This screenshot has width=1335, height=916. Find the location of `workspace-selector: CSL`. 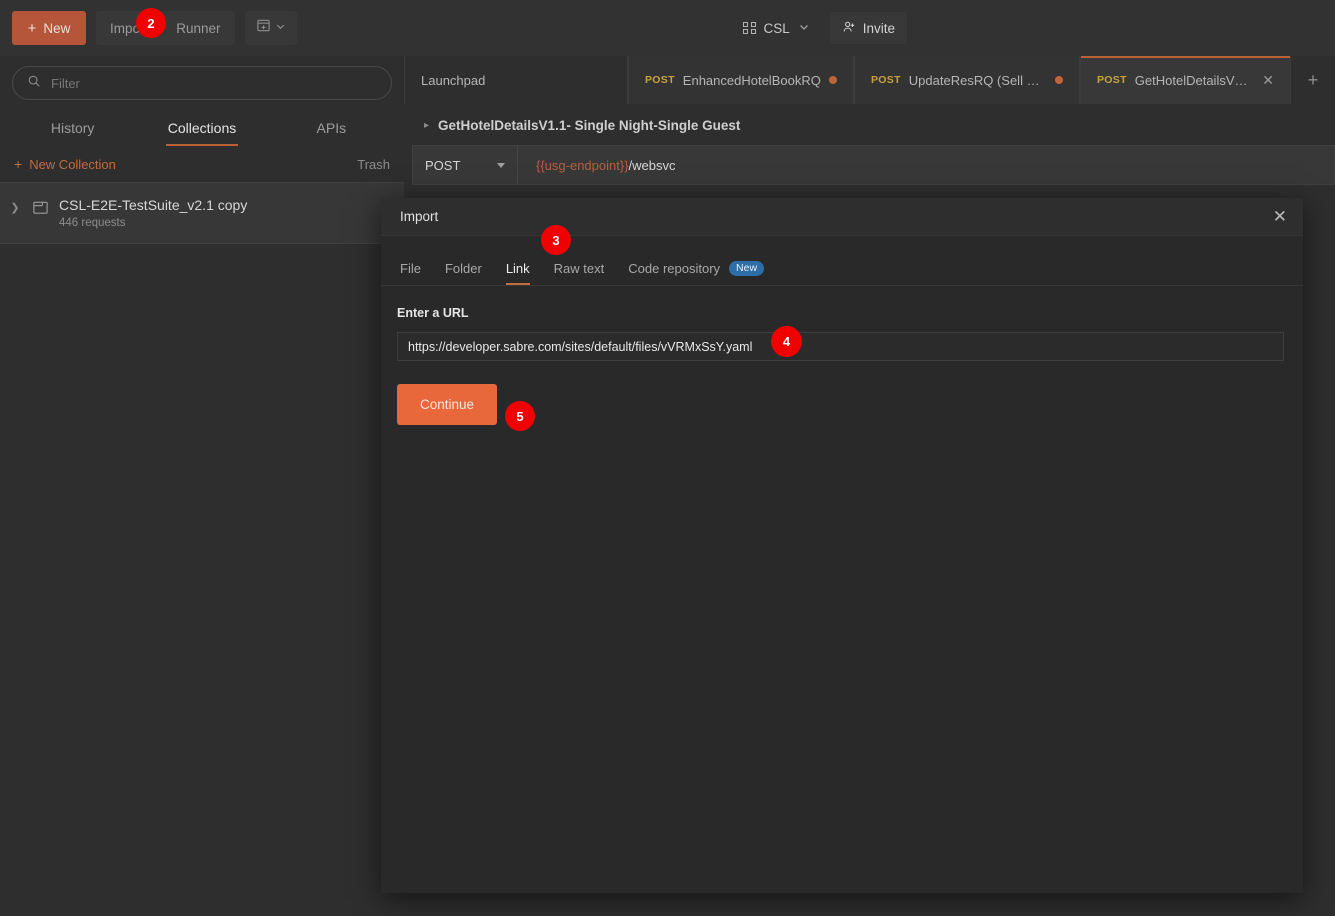

workspace-selector: CSL is located at coordinates (776, 28).